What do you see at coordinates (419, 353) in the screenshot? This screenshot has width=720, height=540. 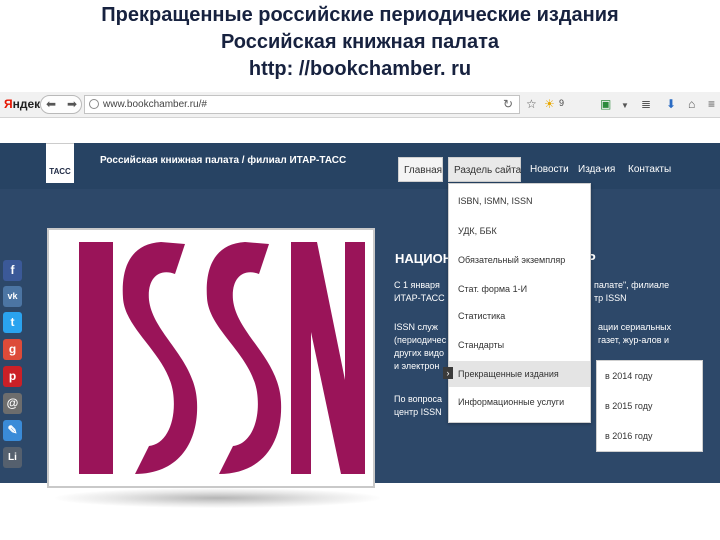 I see `p2-line3-start: других видо` at bounding box center [419, 353].